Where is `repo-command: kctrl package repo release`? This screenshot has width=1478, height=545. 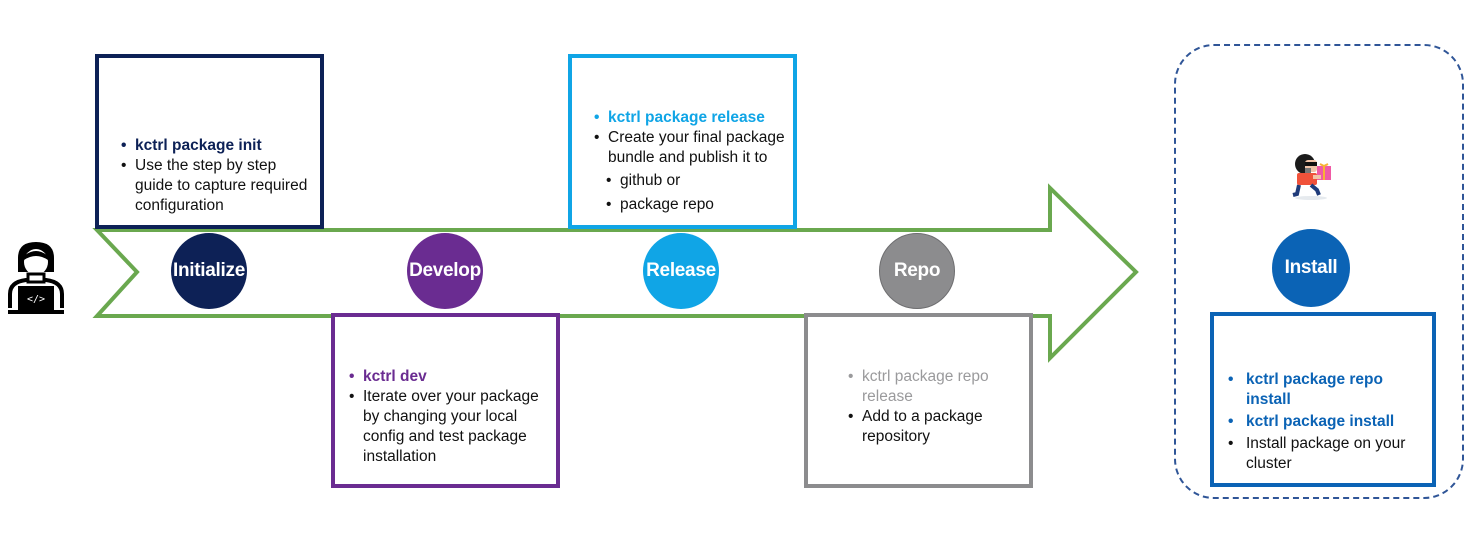 repo-command: kctrl package repo release is located at coordinates (934, 387).